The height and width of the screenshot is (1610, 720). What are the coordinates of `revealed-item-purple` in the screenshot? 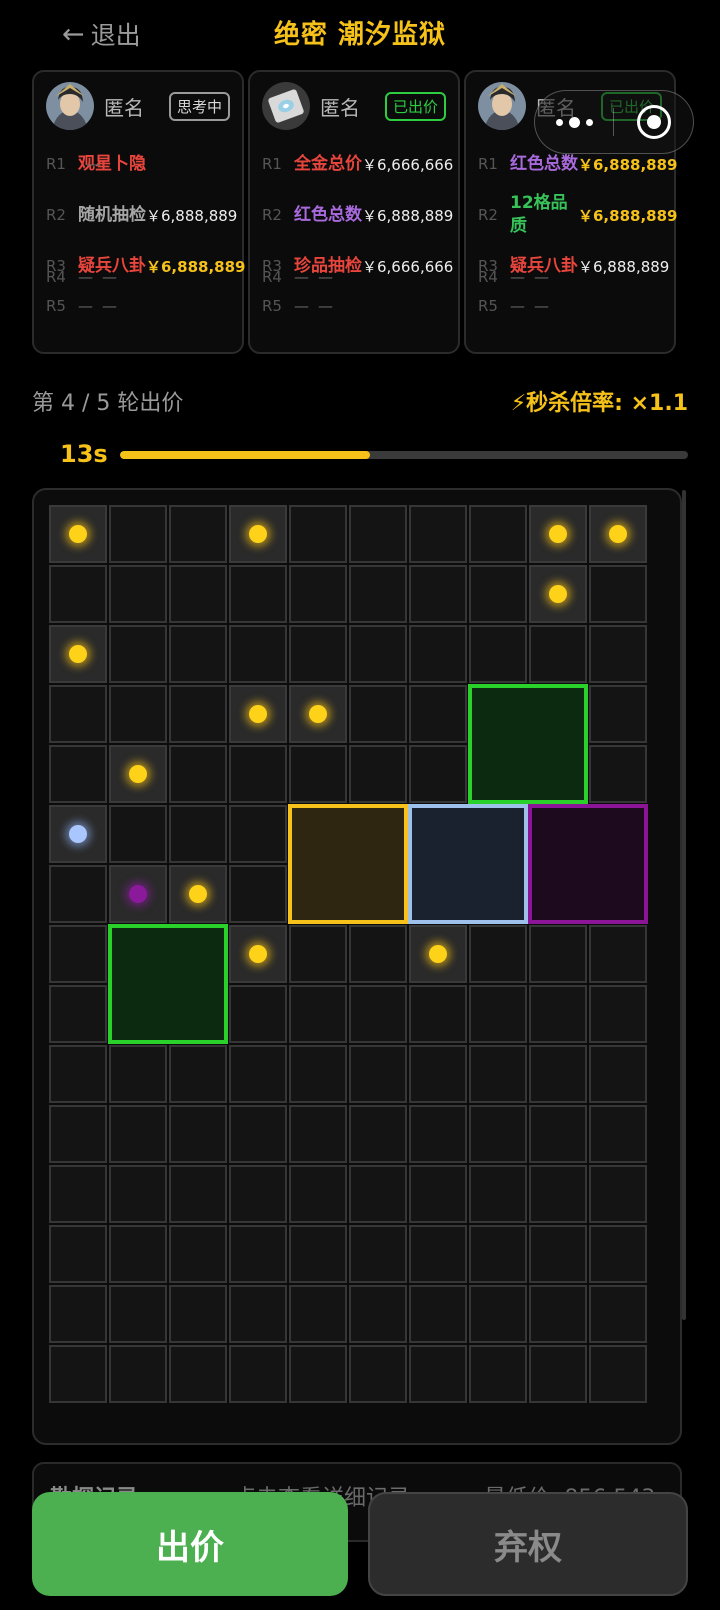 It's located at (588, 864).